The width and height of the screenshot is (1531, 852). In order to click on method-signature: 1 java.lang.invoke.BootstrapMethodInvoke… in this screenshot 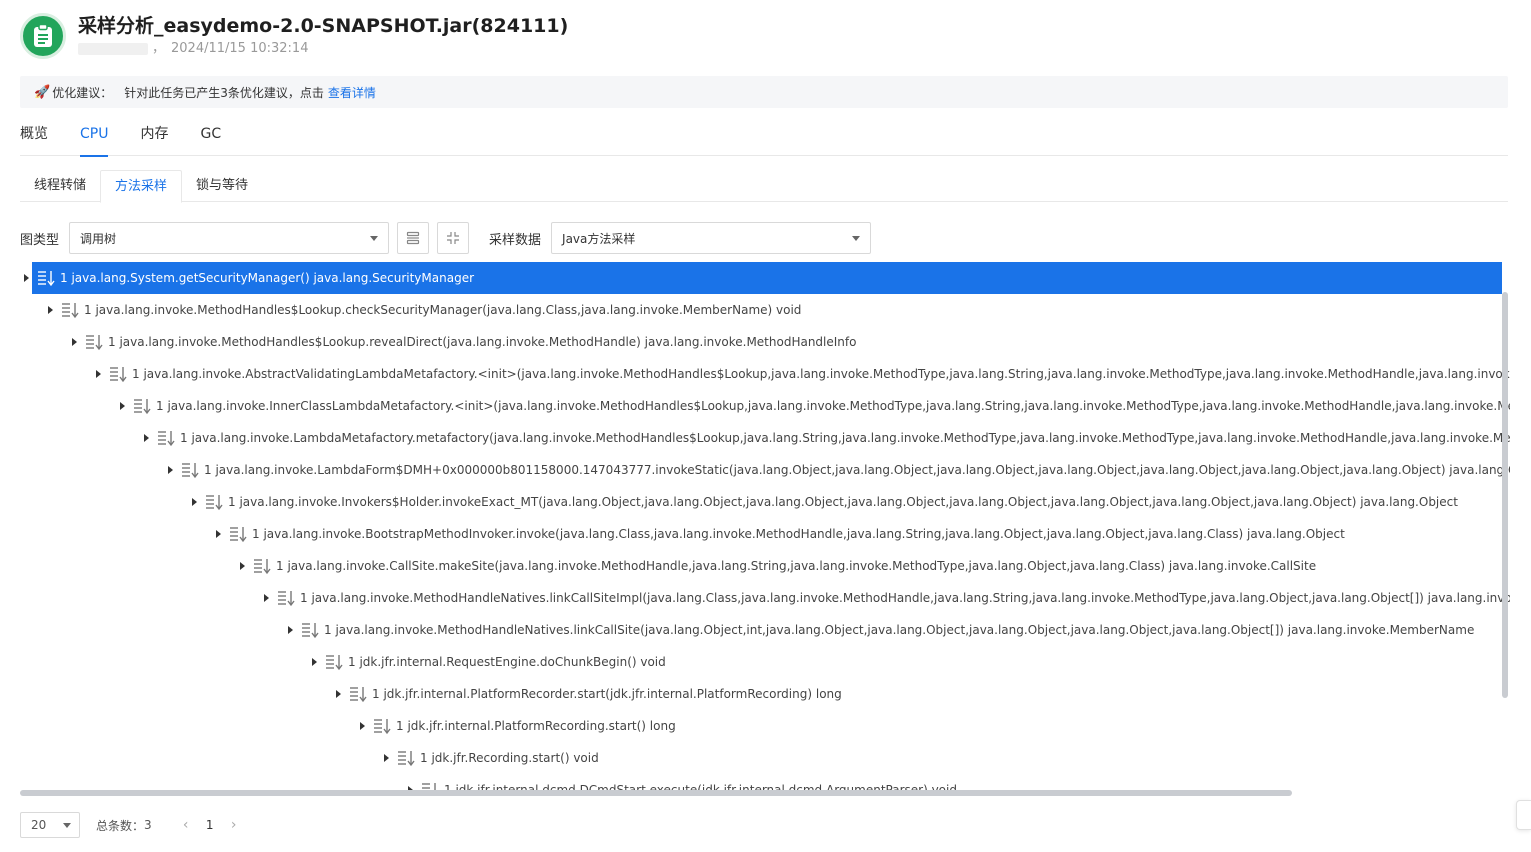, I will do `click(798, 534)`.